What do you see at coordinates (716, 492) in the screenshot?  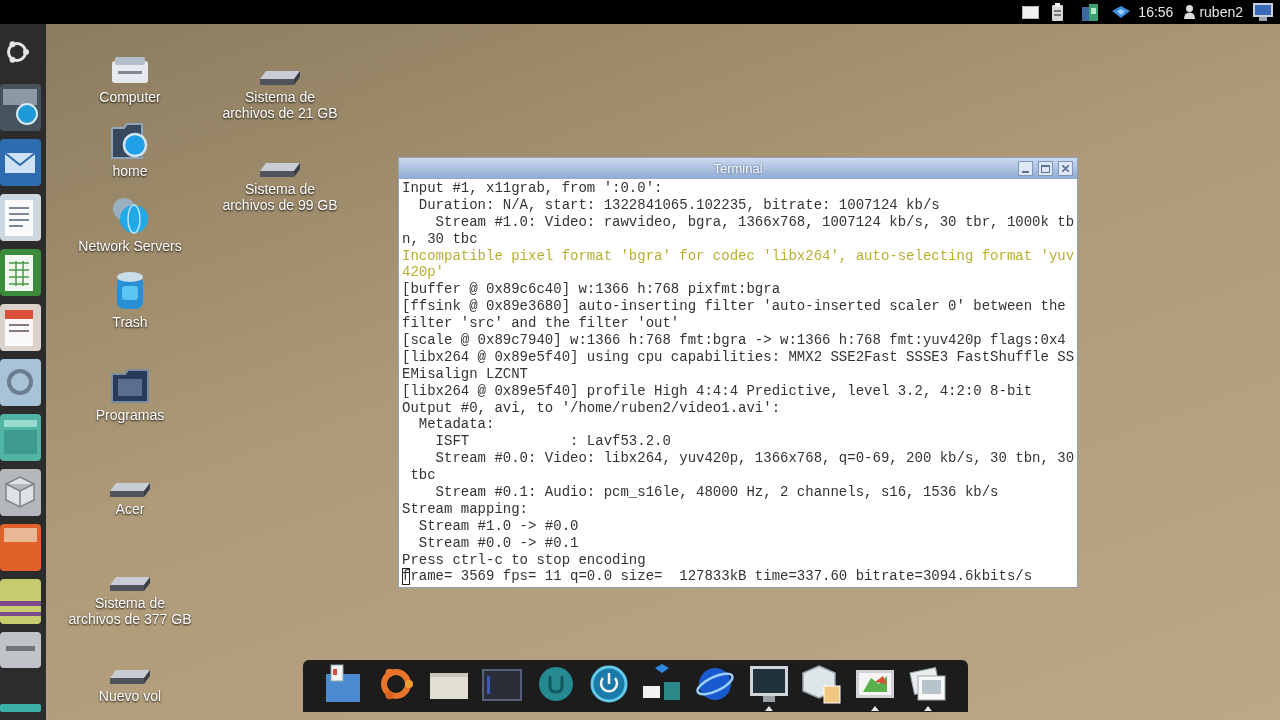 I see `terminal-line: Stream #0.1: Audio: pcm_s16le, 48000 Hz, 2 channels, s16, 1536 kb/s` at bounding box center [716, 492].